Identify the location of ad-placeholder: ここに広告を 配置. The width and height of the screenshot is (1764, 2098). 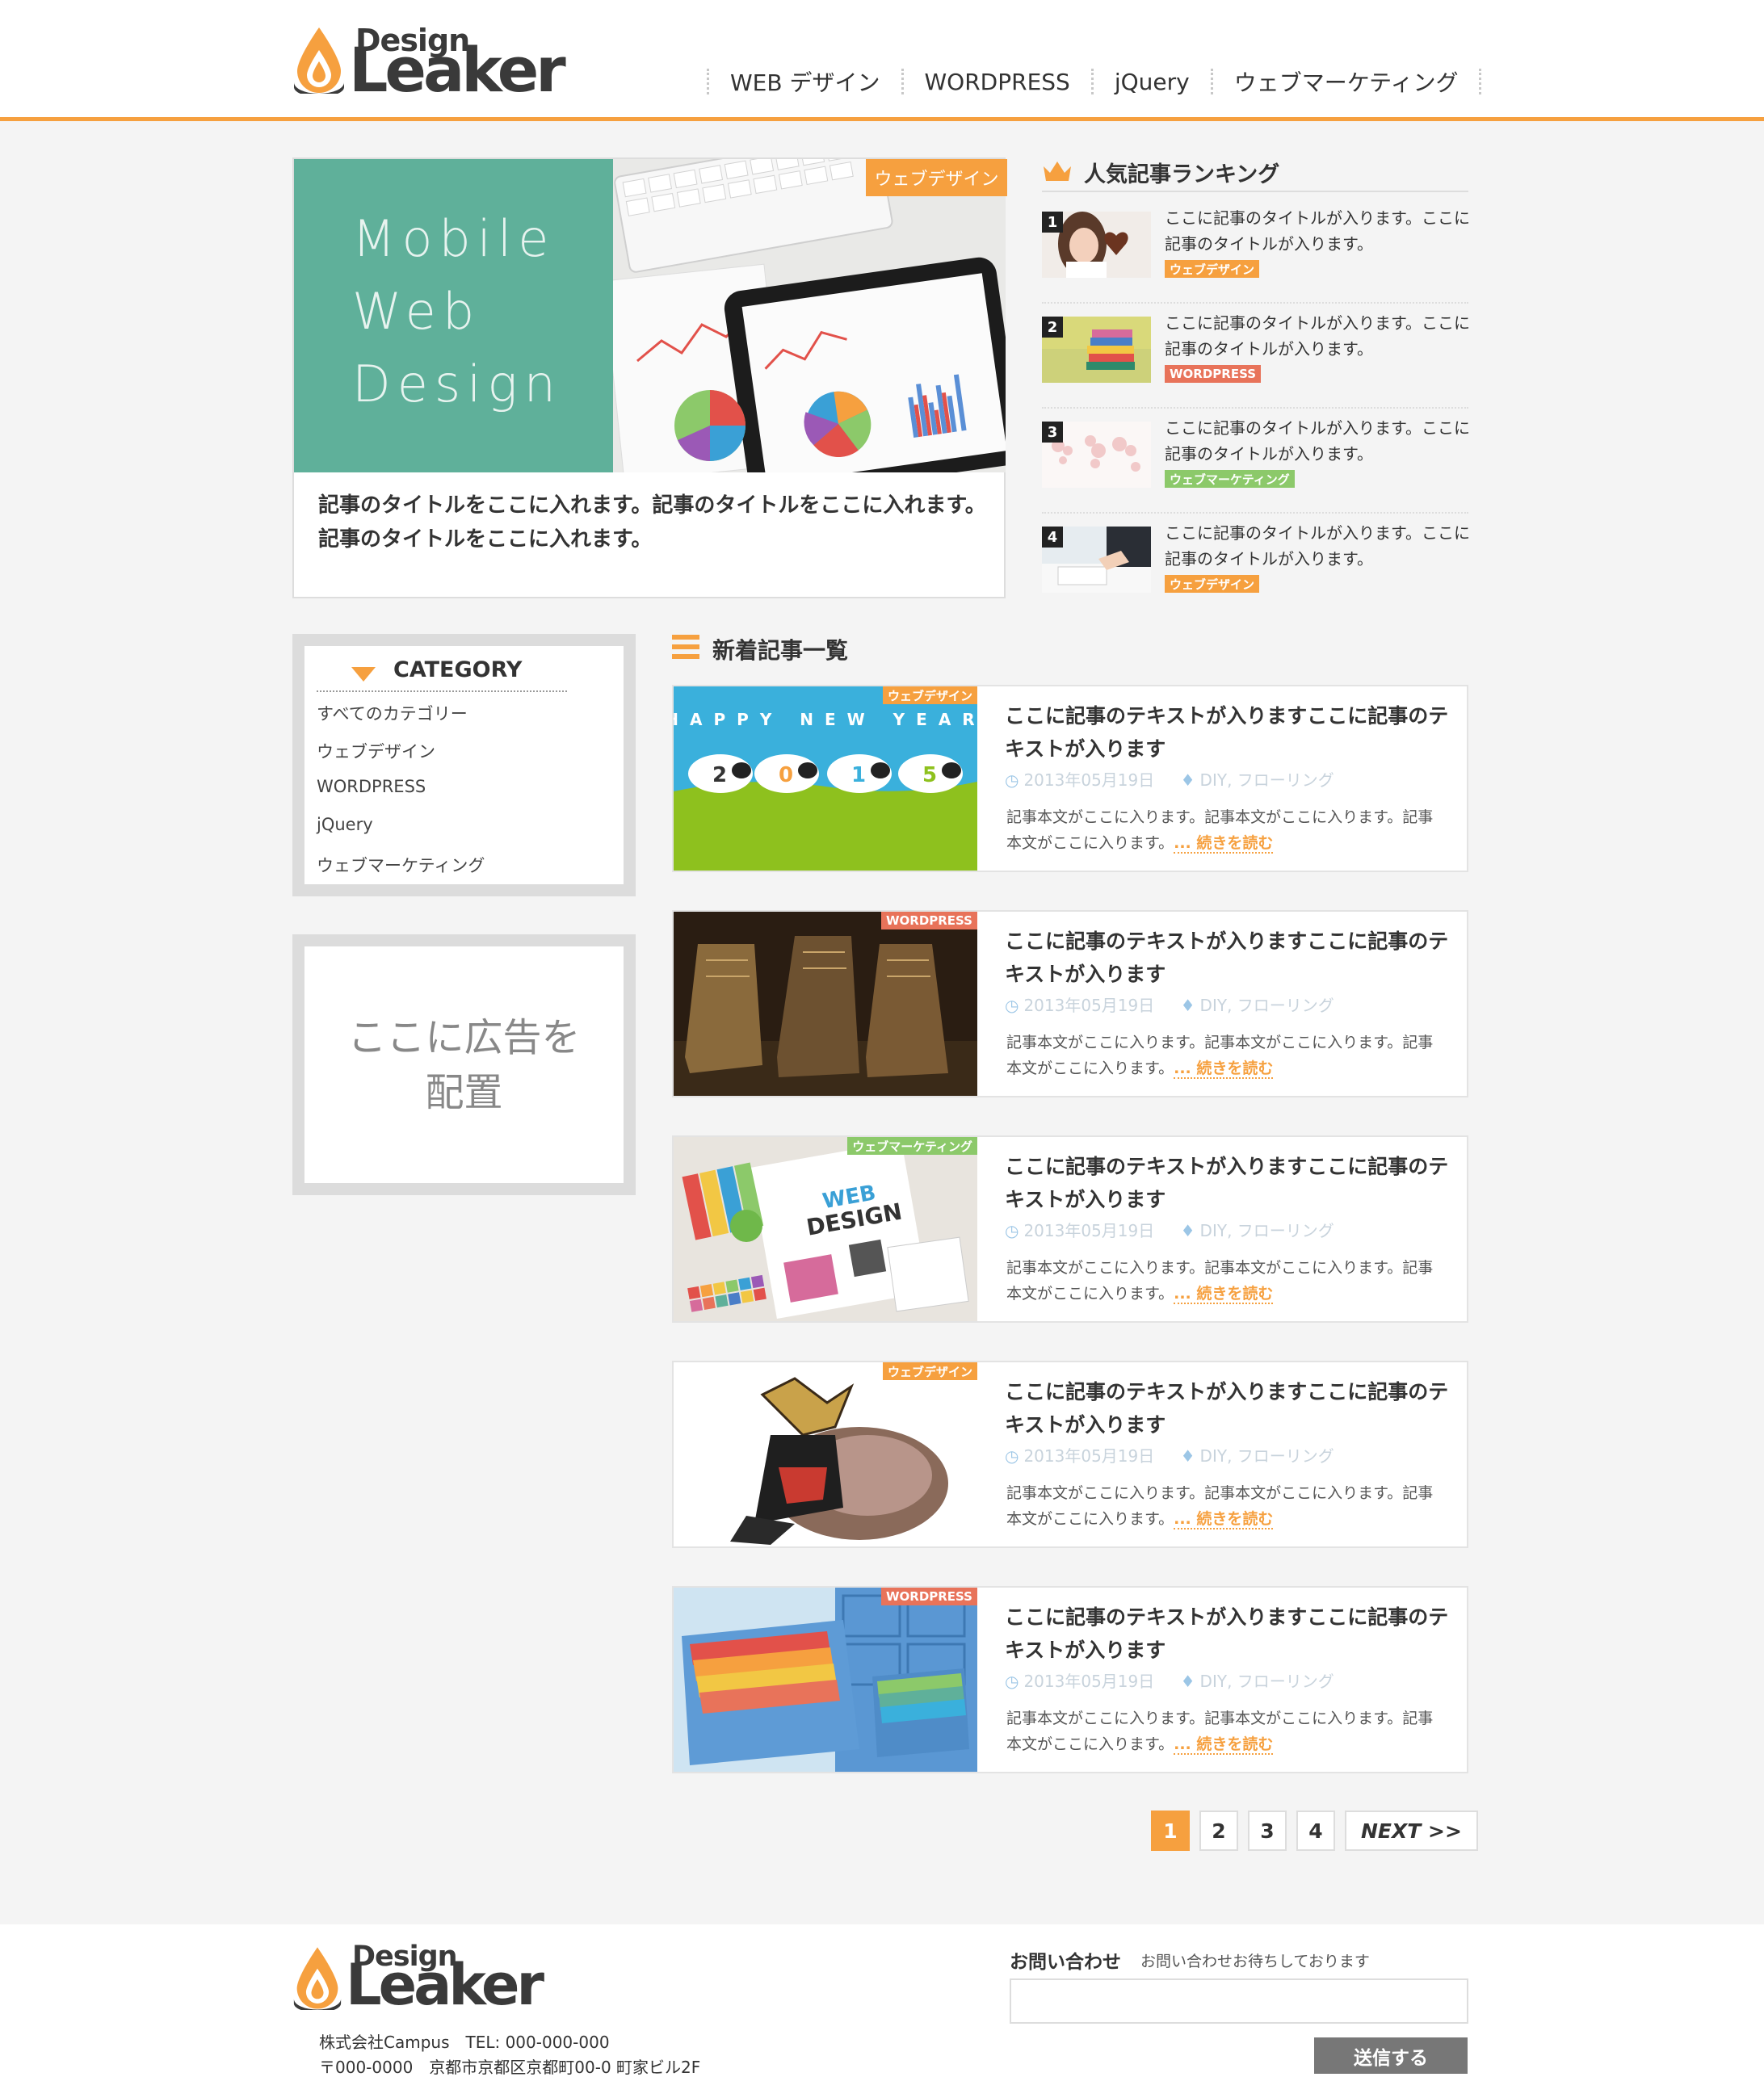
(464, 1064).